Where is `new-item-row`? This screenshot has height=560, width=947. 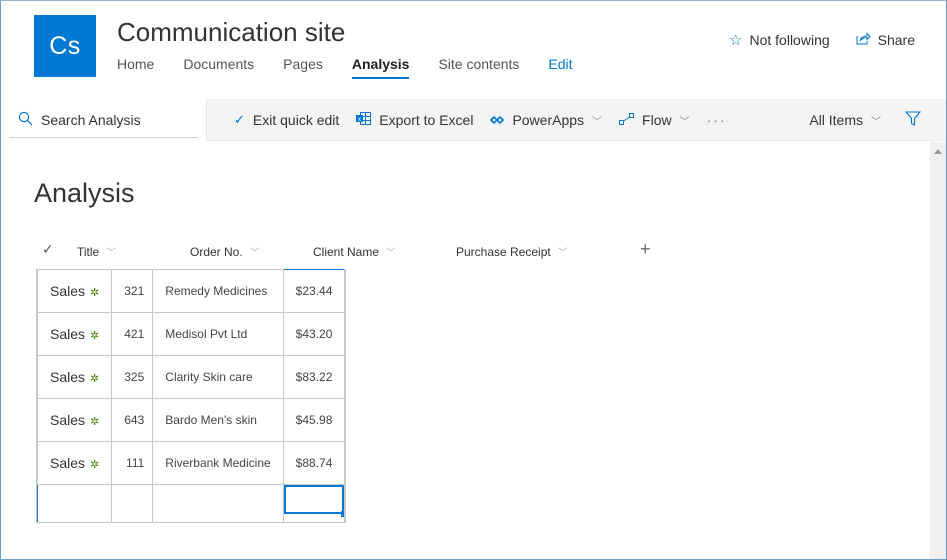
new-item-row is located at coordinates (191, 503).